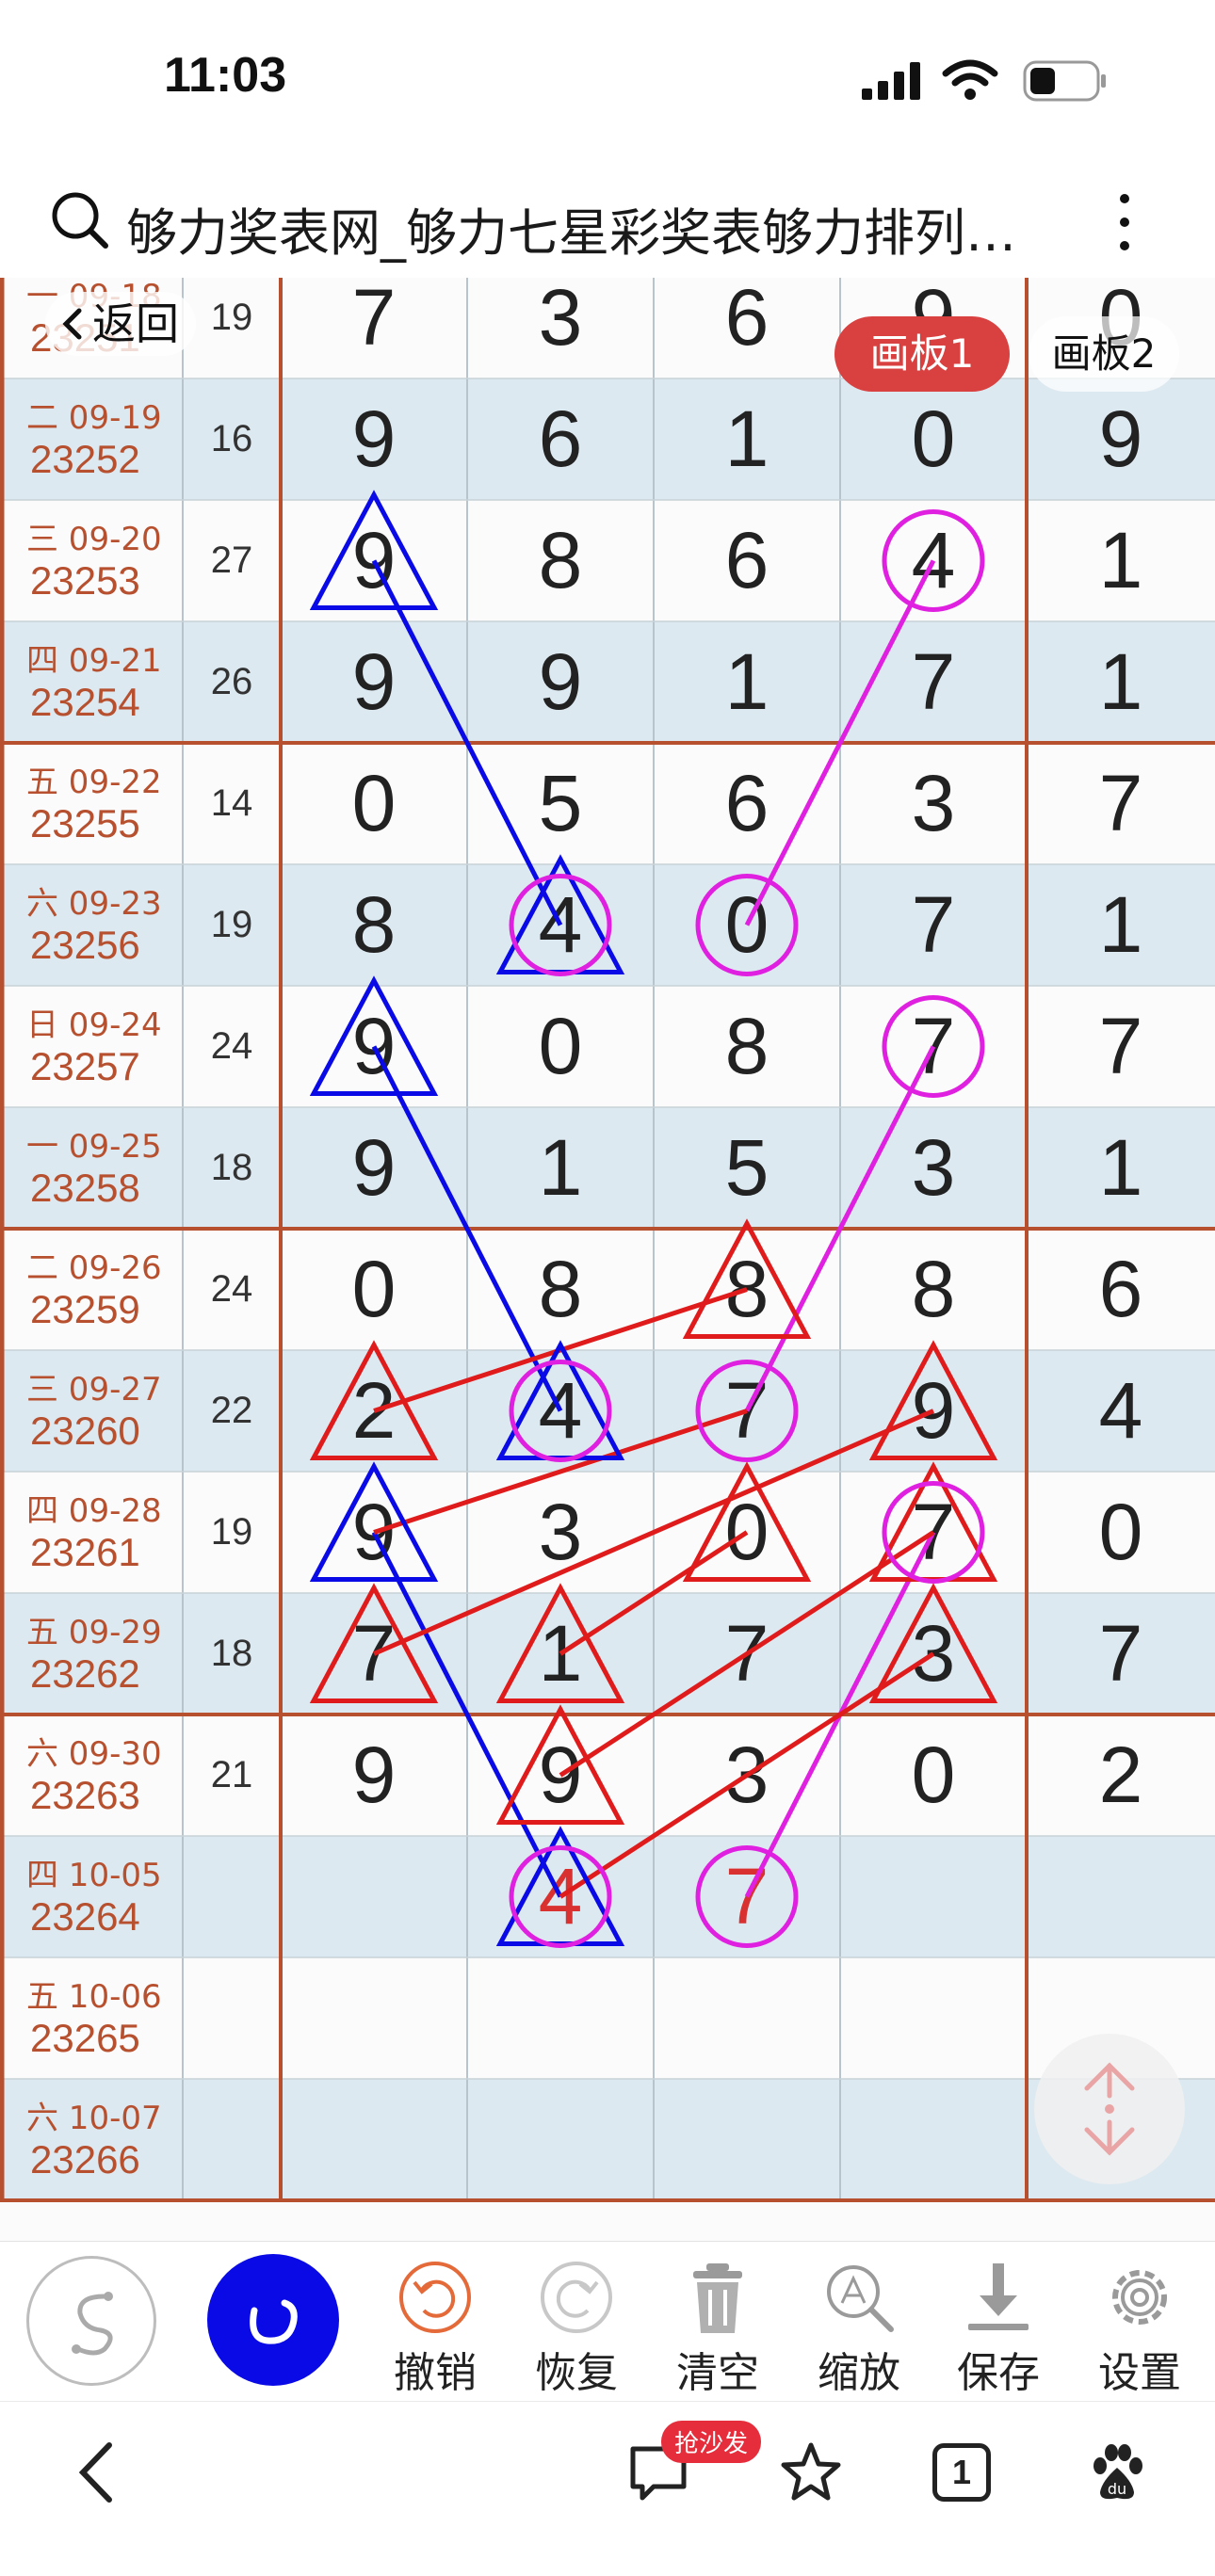 The height and width of the screenshot is (2576, 1215). I want to click on table-row: 三 09-20 23253 27 9 8 6 4 1, so click(607, 560).